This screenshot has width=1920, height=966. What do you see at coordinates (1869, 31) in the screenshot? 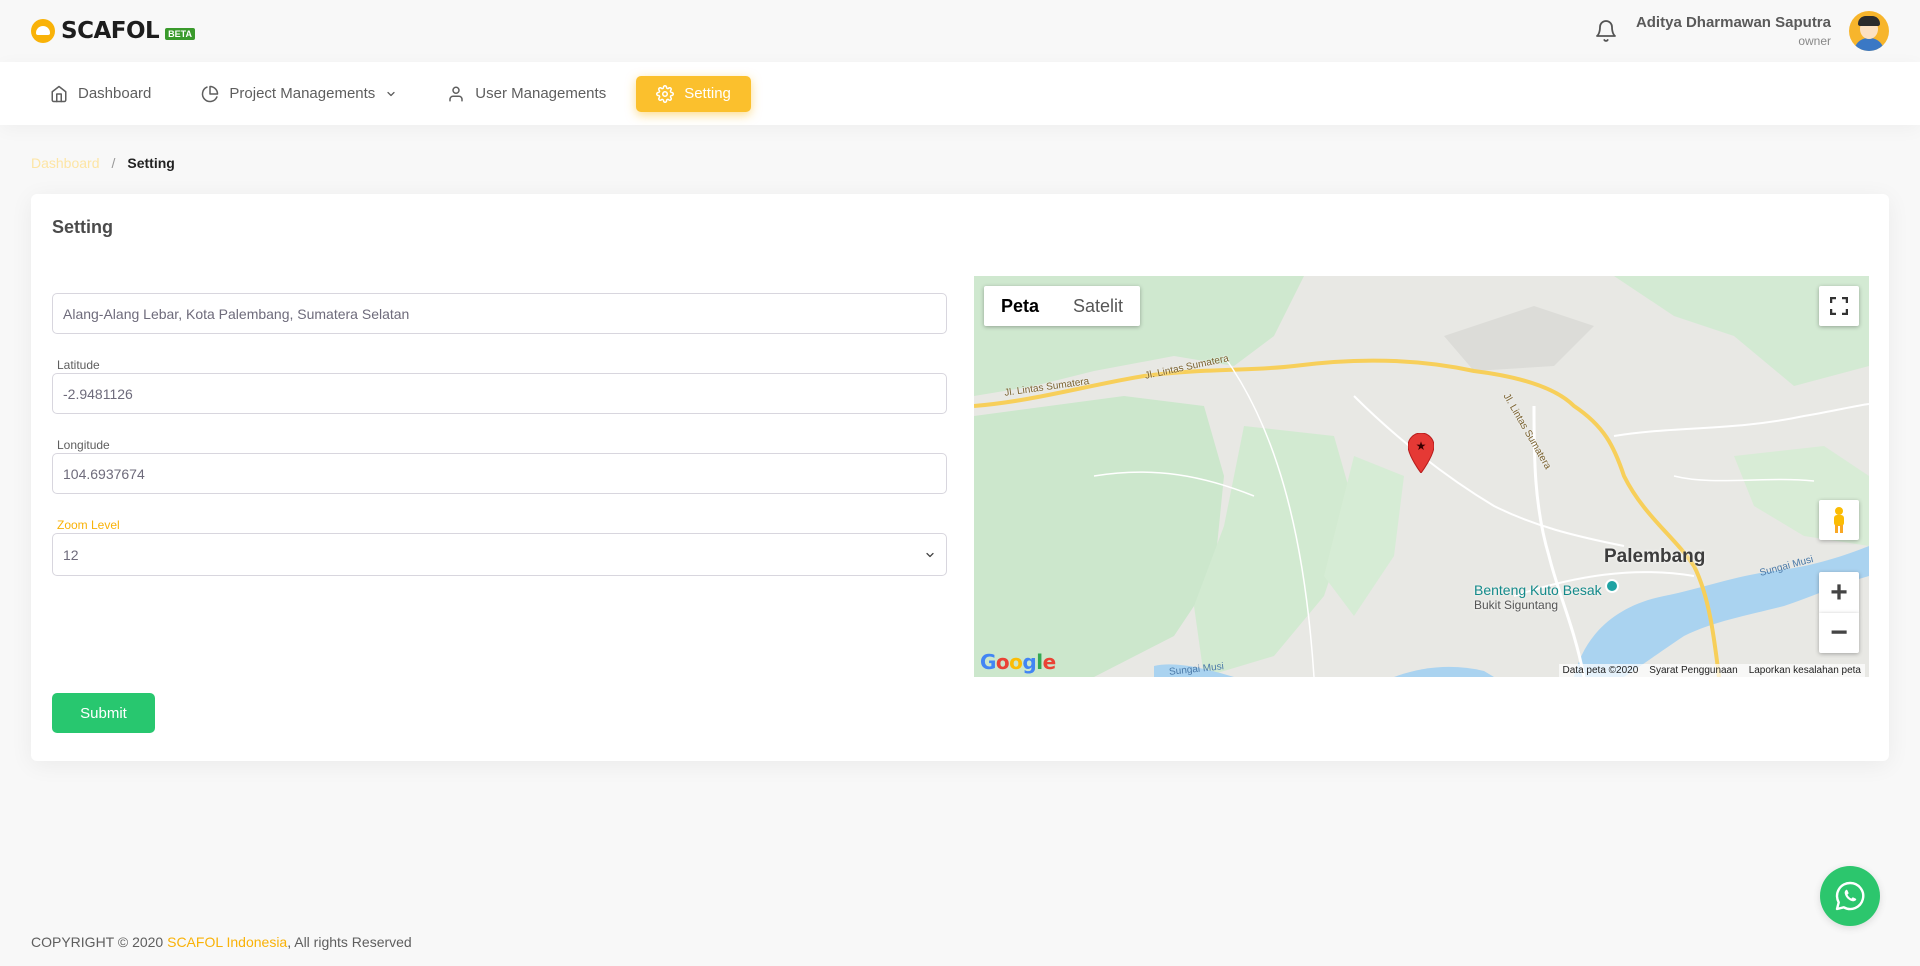
I see `avatar` at bounding box center [1869, 31].